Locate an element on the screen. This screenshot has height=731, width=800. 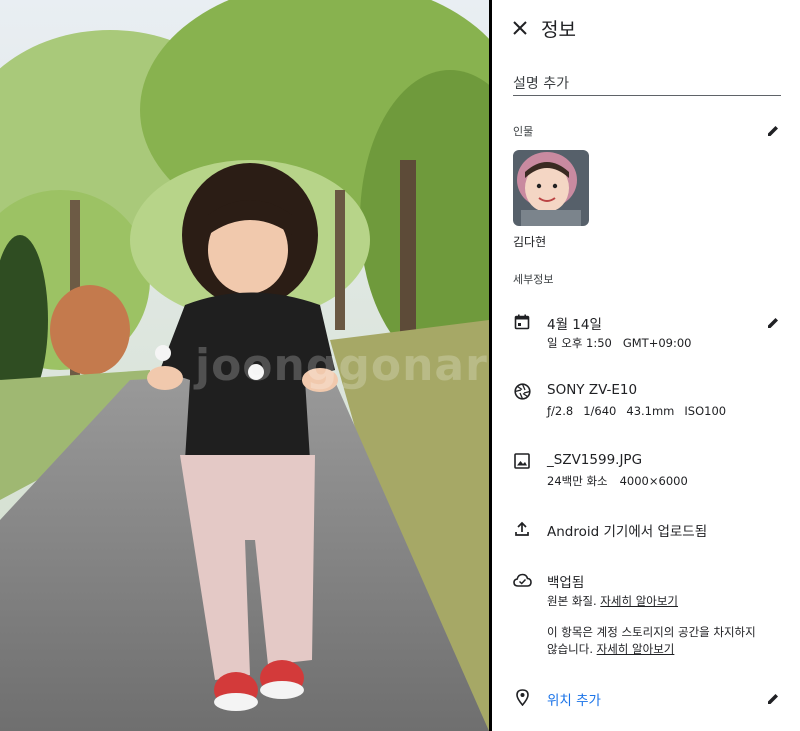
resolution: 4000×6000 is located at coordinates (653, 481).